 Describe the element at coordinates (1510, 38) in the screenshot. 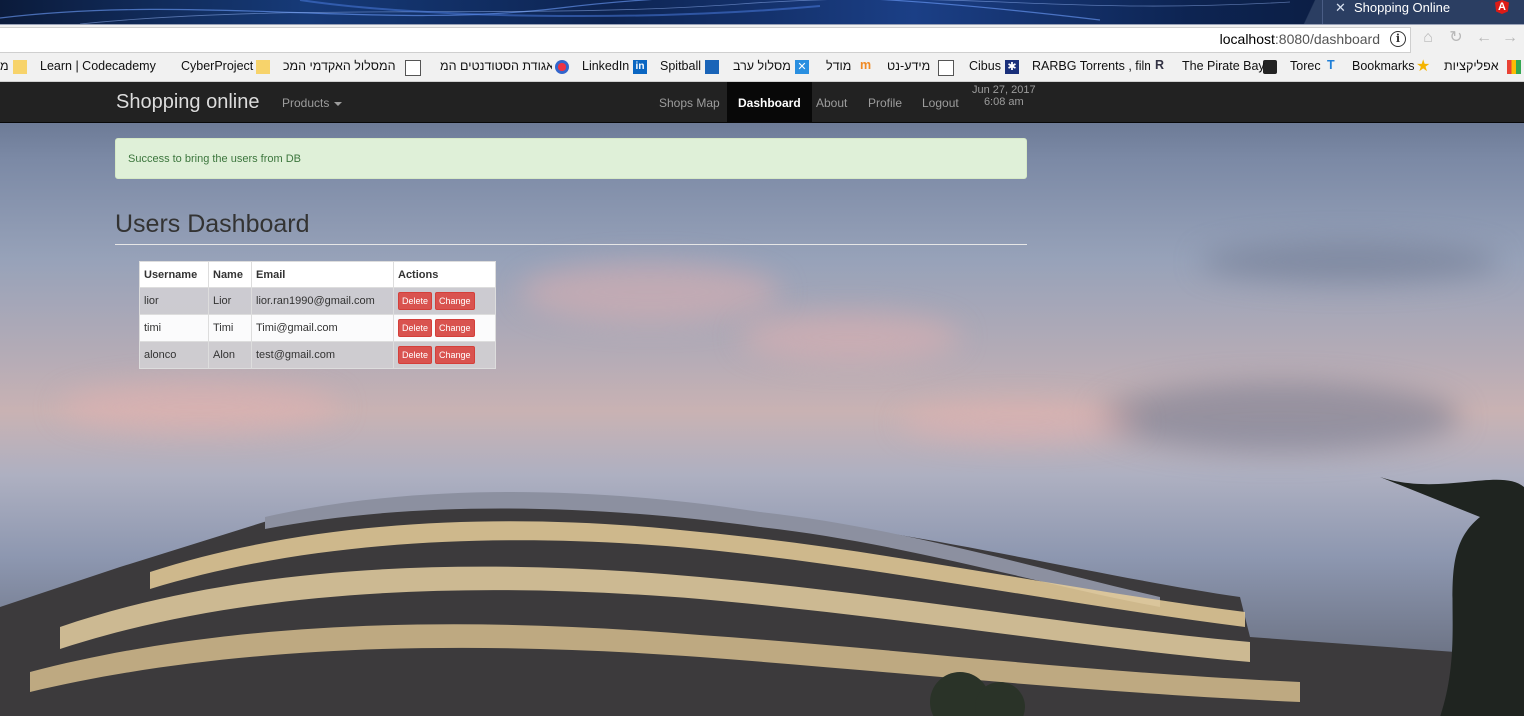

I see `forward-icon: →` at that location.